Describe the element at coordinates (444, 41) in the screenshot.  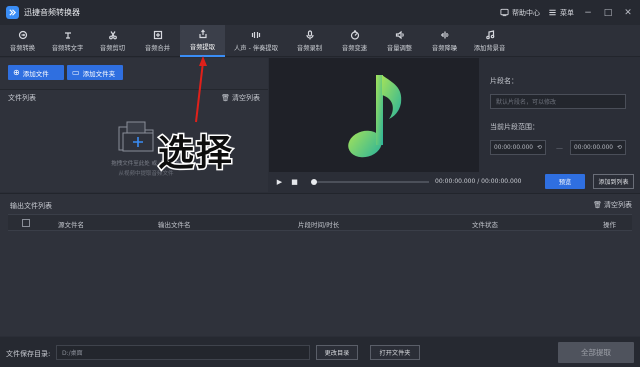
I see `tab-audio-denoise: 音频降噪` at that location.